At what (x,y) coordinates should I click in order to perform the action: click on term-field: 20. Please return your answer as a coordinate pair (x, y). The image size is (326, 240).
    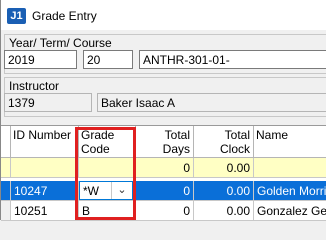
    Looking at the image, I should click on (108, 59).